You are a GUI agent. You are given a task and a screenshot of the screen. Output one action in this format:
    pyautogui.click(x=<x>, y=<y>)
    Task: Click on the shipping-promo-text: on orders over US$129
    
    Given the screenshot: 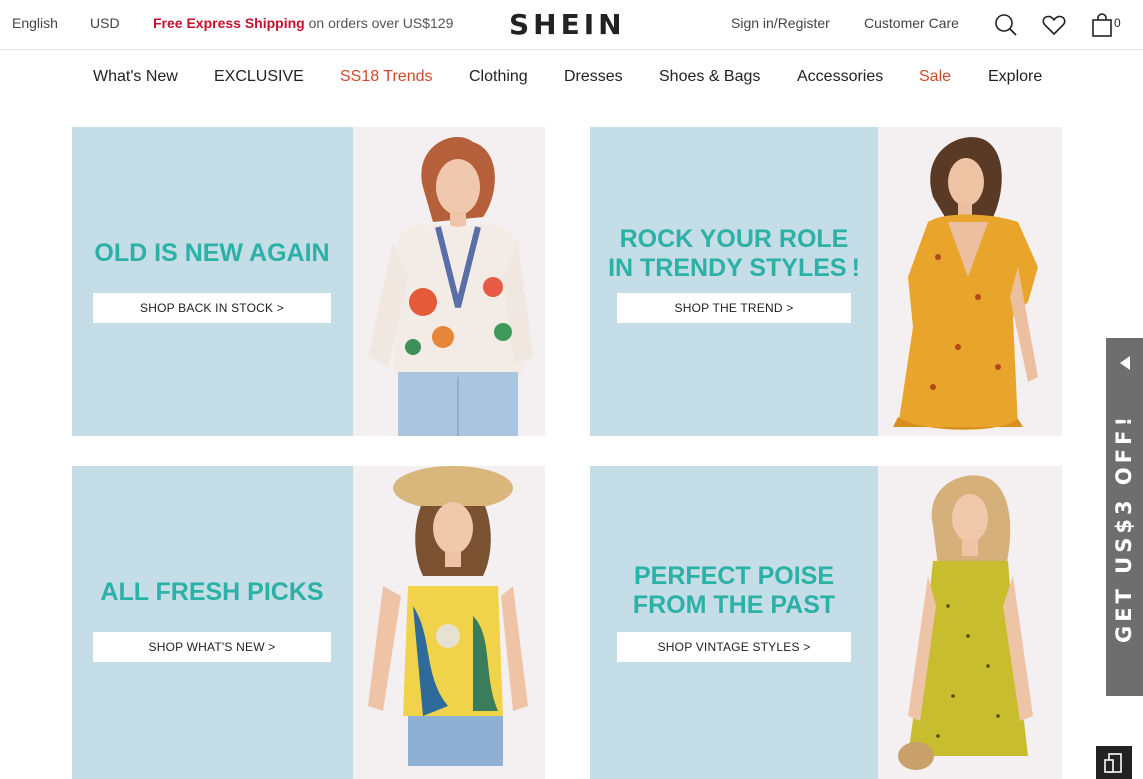 What is the action you would take?
    pyautogui.click(x=379, y=23)
    